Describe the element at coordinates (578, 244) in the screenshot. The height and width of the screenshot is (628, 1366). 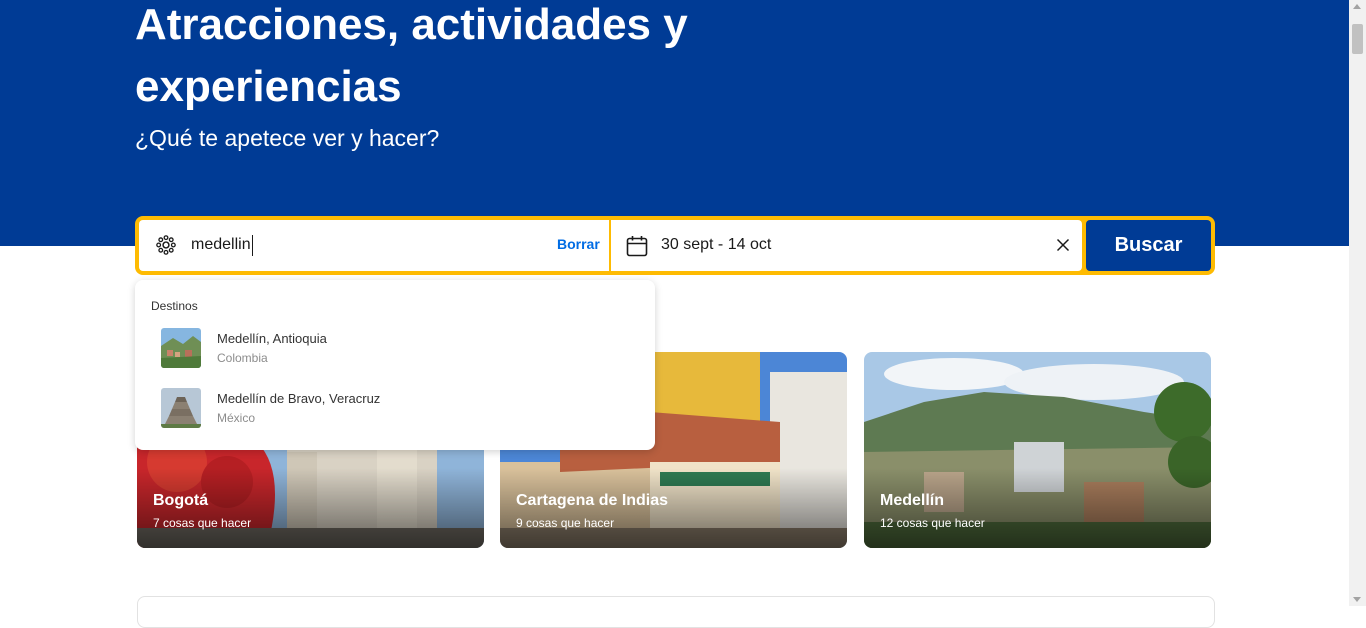
I see `clear-button: Borrar` at that location.